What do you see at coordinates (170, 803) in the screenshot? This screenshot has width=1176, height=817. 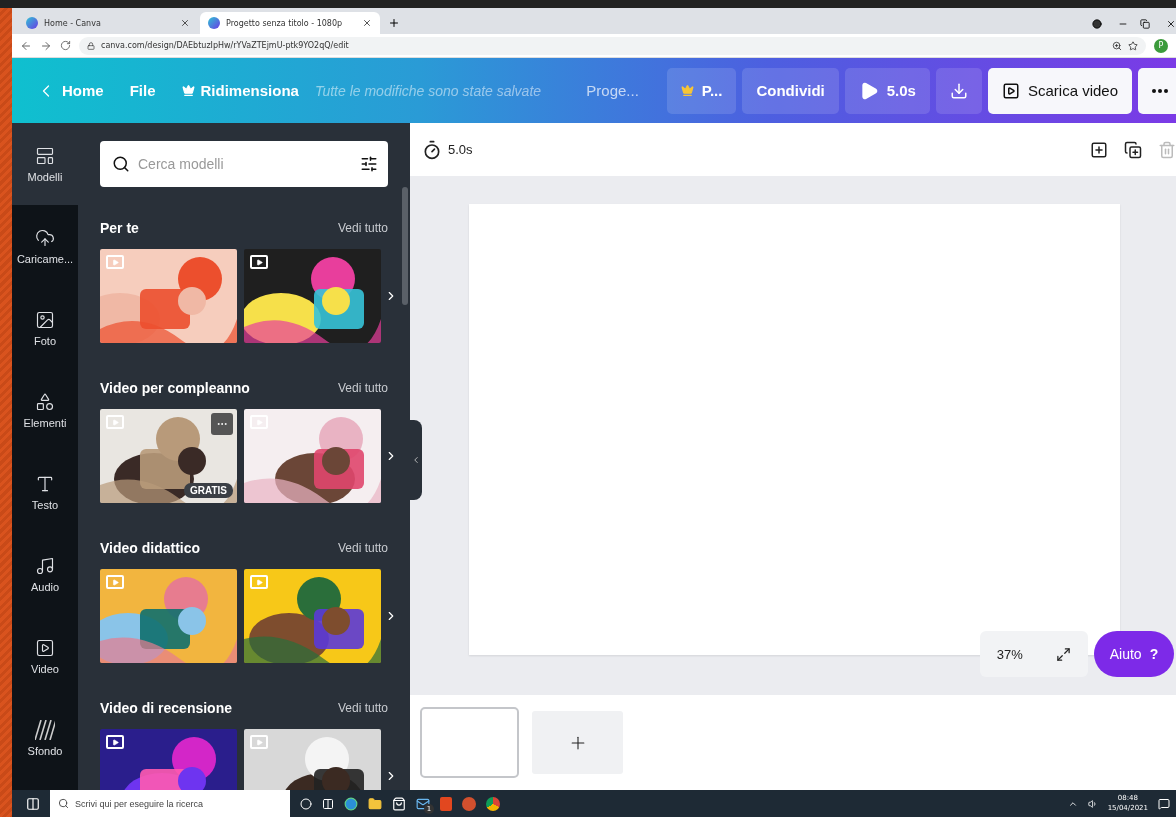 I see `taskbar-search-field: Scrivi qui per eseguire la ricerca` at bounding box center [170, 803].